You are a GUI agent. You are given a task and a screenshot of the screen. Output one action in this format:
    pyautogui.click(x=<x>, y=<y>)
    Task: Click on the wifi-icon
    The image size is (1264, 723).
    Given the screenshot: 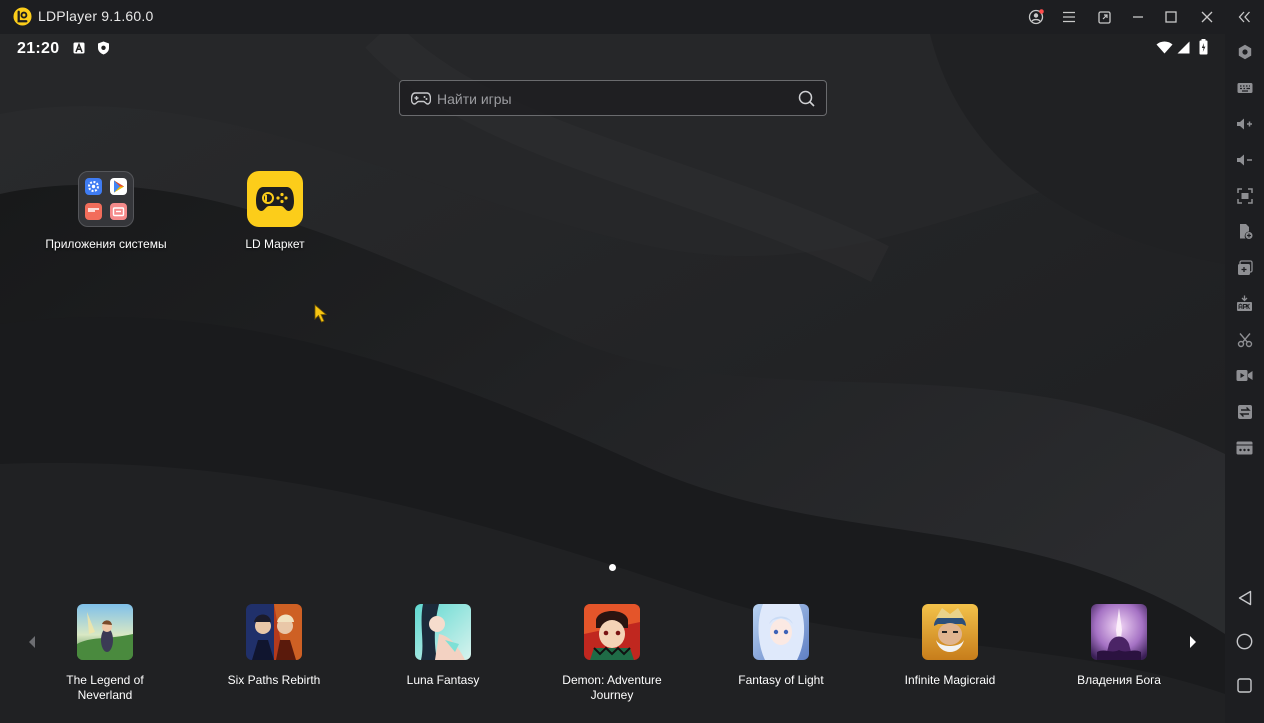 What is the action you would take?
    pyautogui.click(x=1164, y=47)
    